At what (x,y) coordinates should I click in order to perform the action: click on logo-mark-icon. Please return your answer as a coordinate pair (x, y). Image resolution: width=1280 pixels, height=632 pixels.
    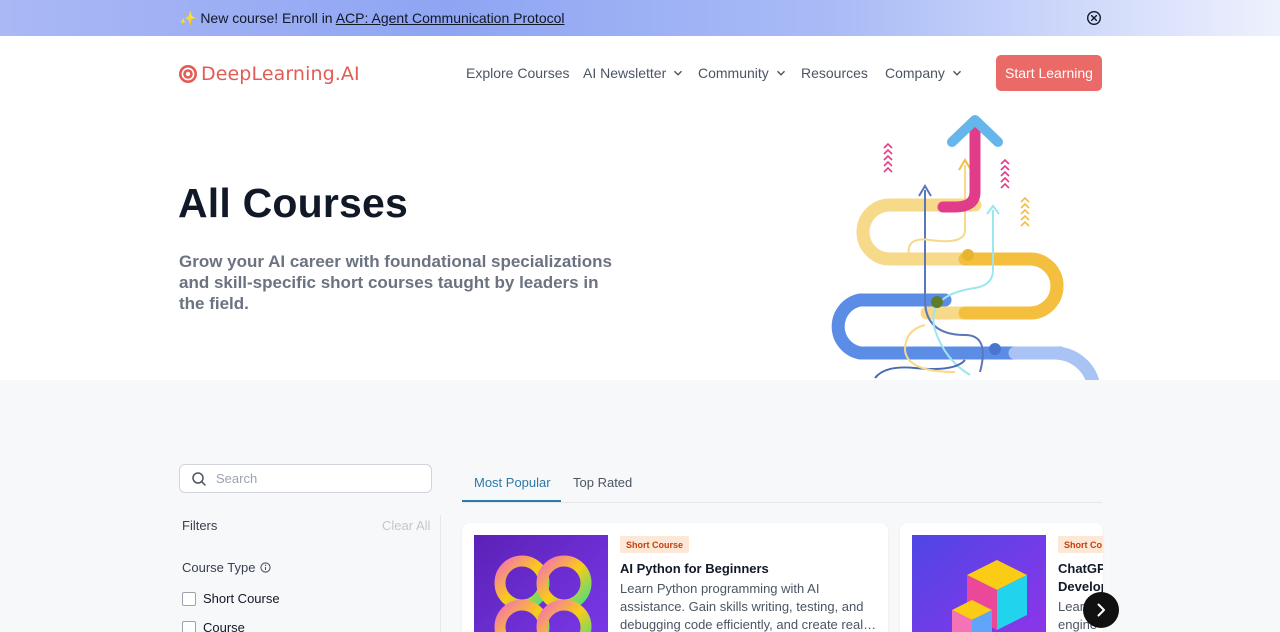
    Looking at the image, I should click on (188, 74).